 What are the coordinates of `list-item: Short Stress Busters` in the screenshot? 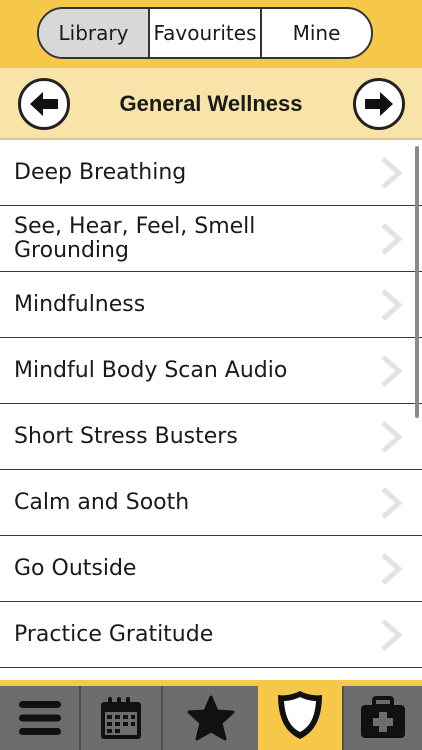 It's located at (211, 437).